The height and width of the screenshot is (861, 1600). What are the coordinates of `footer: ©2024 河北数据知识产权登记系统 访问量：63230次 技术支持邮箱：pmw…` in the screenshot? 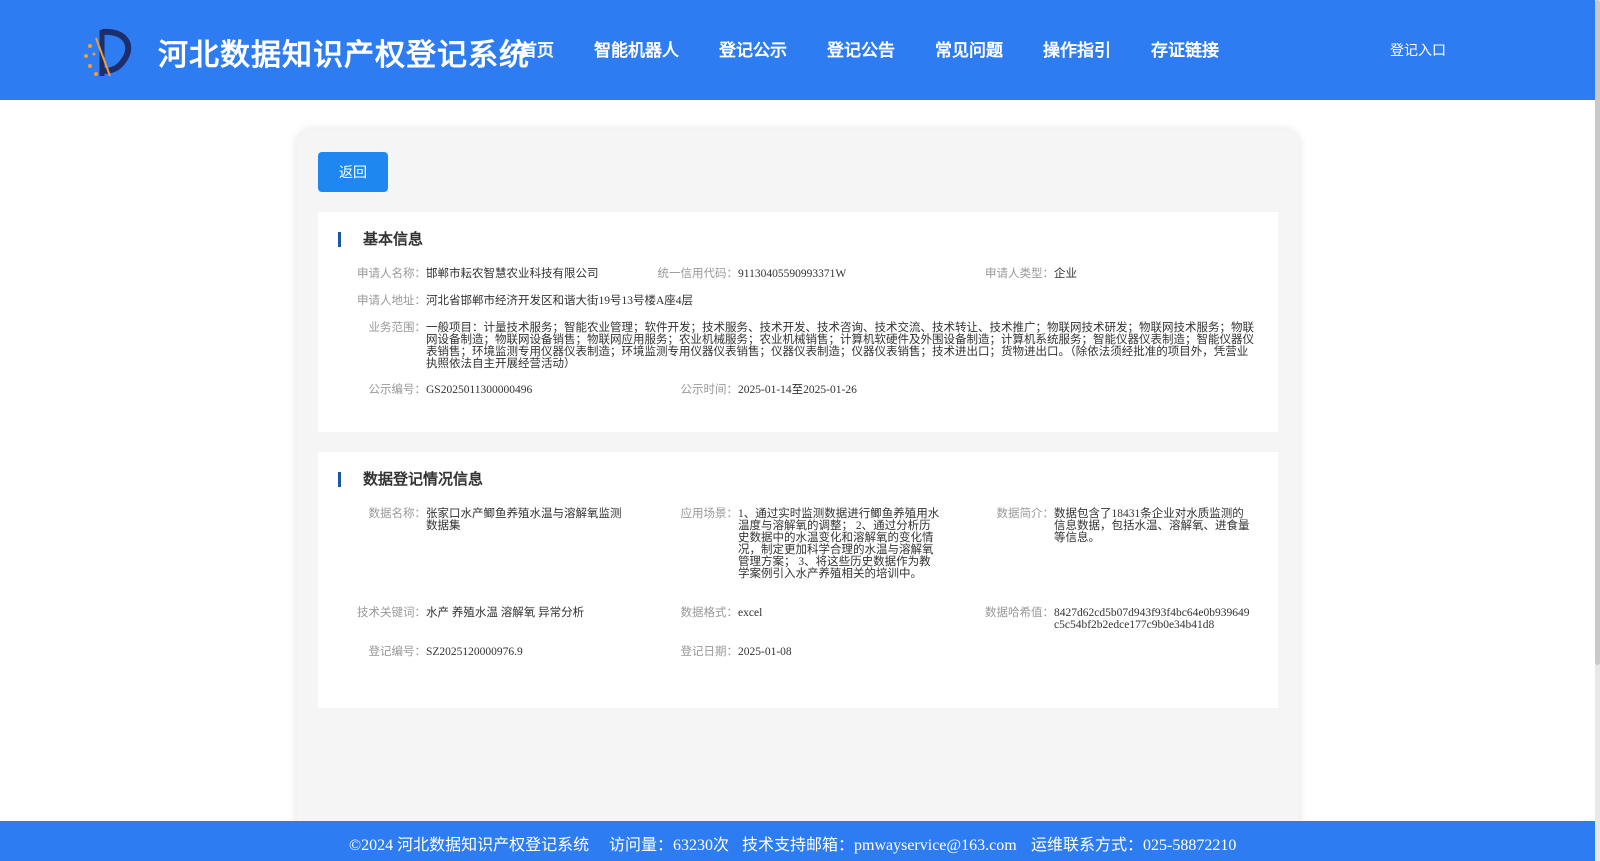 It's located at (797, 841).